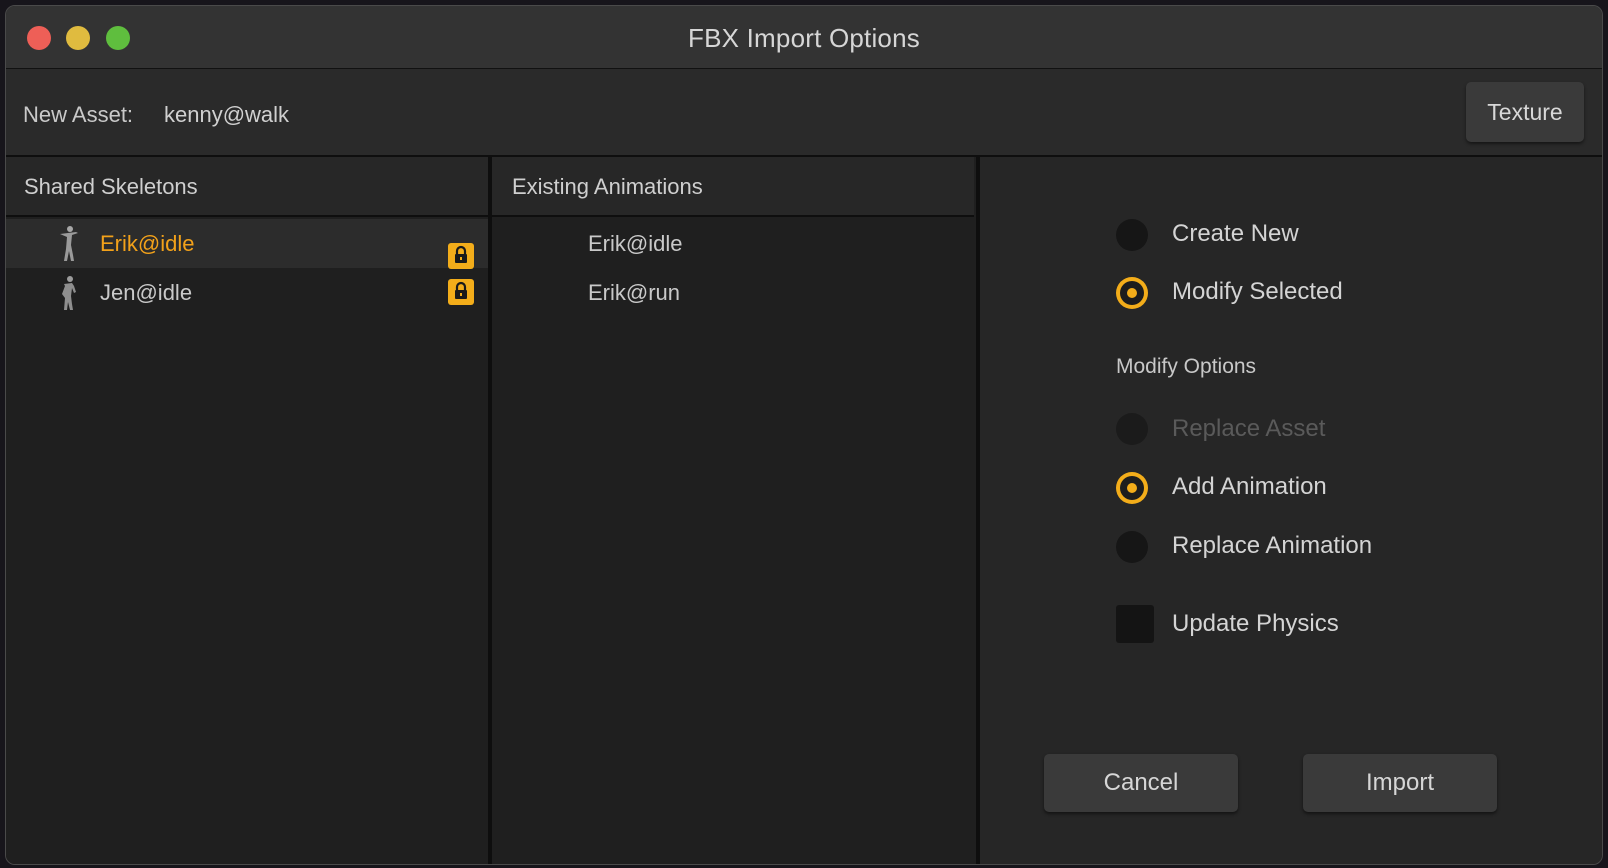  Describe the element at coordinates (147, 243) in the screenshot. I see `skeleton-name: Erik@idle` at that location.